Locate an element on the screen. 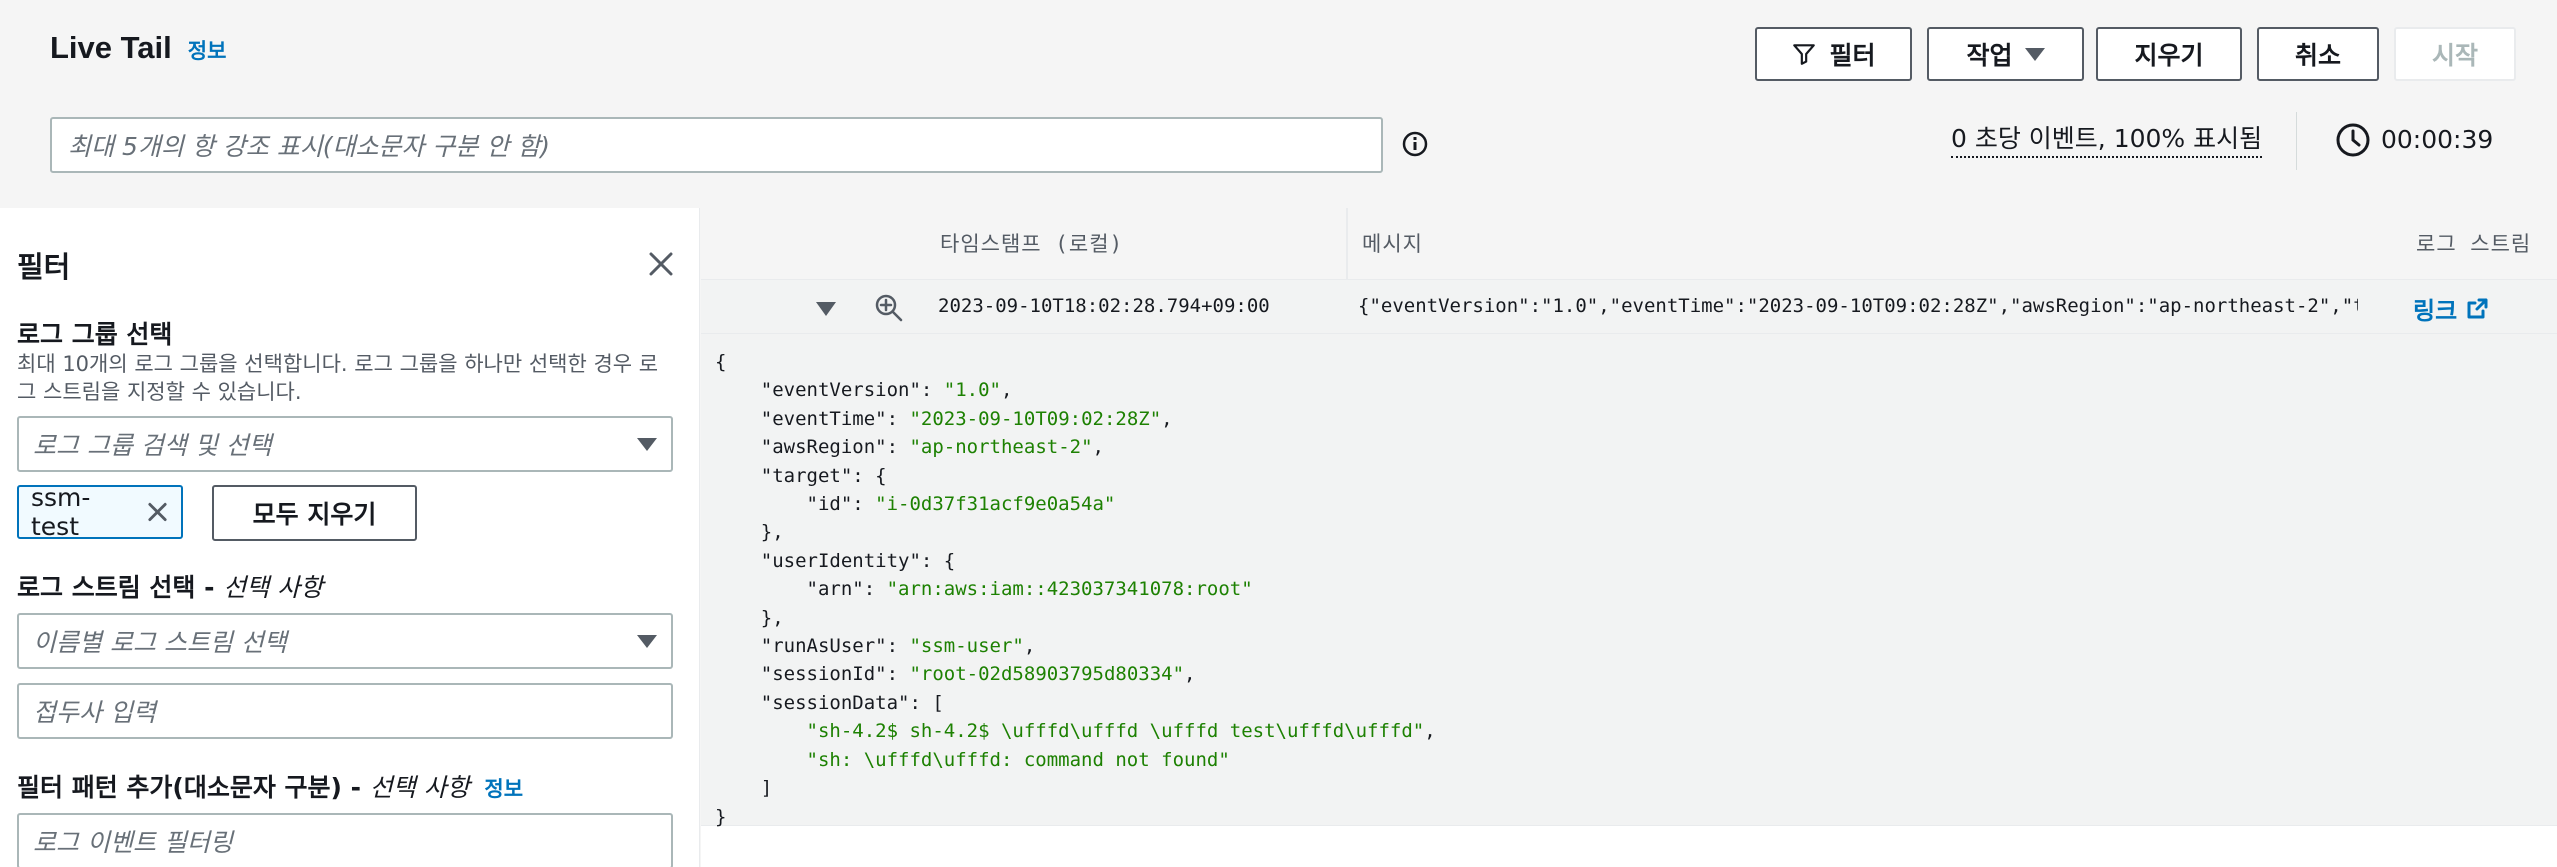  log-stream-select: 이름별 로그 스트림 선택 is located at coordinates (345, 641).